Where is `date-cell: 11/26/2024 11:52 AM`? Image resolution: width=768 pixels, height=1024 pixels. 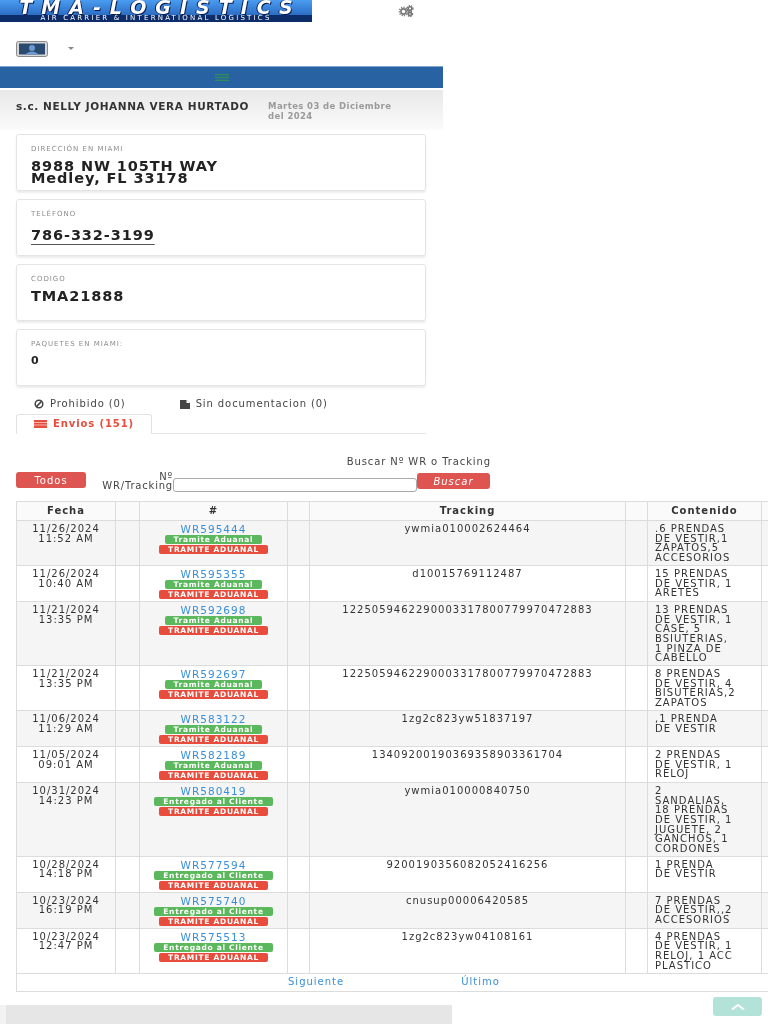
date-cell: 11/26/2024 11:52 AM is located at coordinates (66, 543).